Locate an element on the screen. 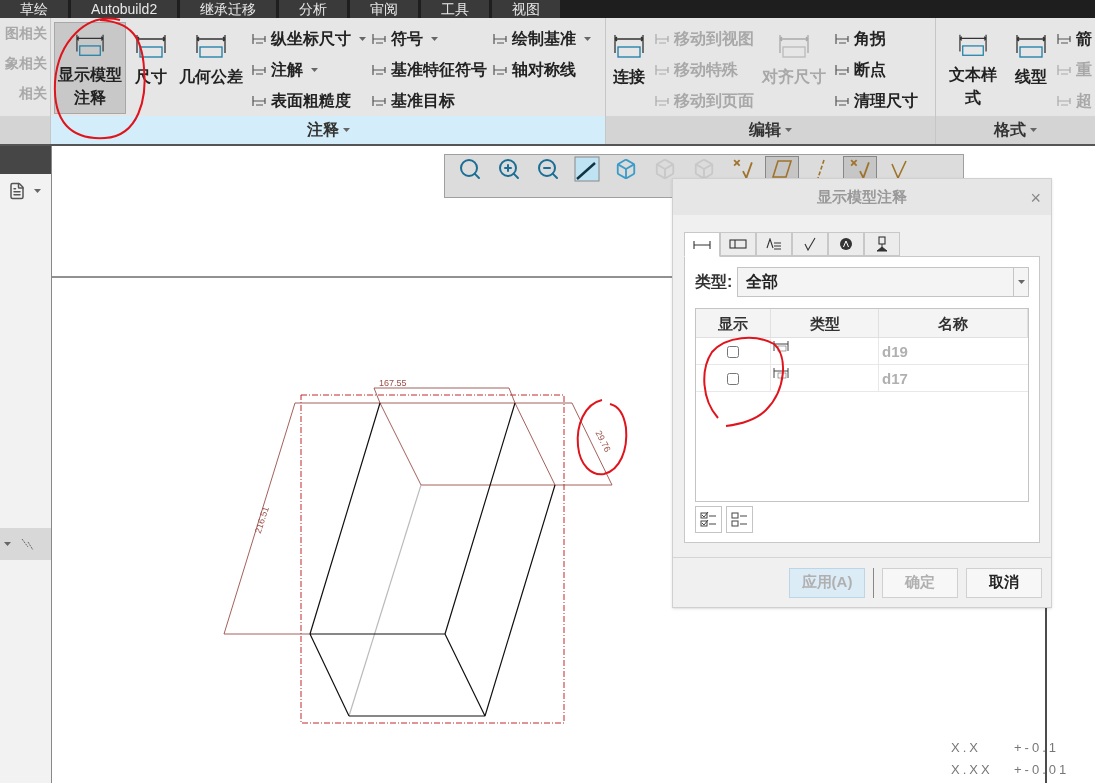  type-dropdown: 全部 is located at coordinates (883, 282).